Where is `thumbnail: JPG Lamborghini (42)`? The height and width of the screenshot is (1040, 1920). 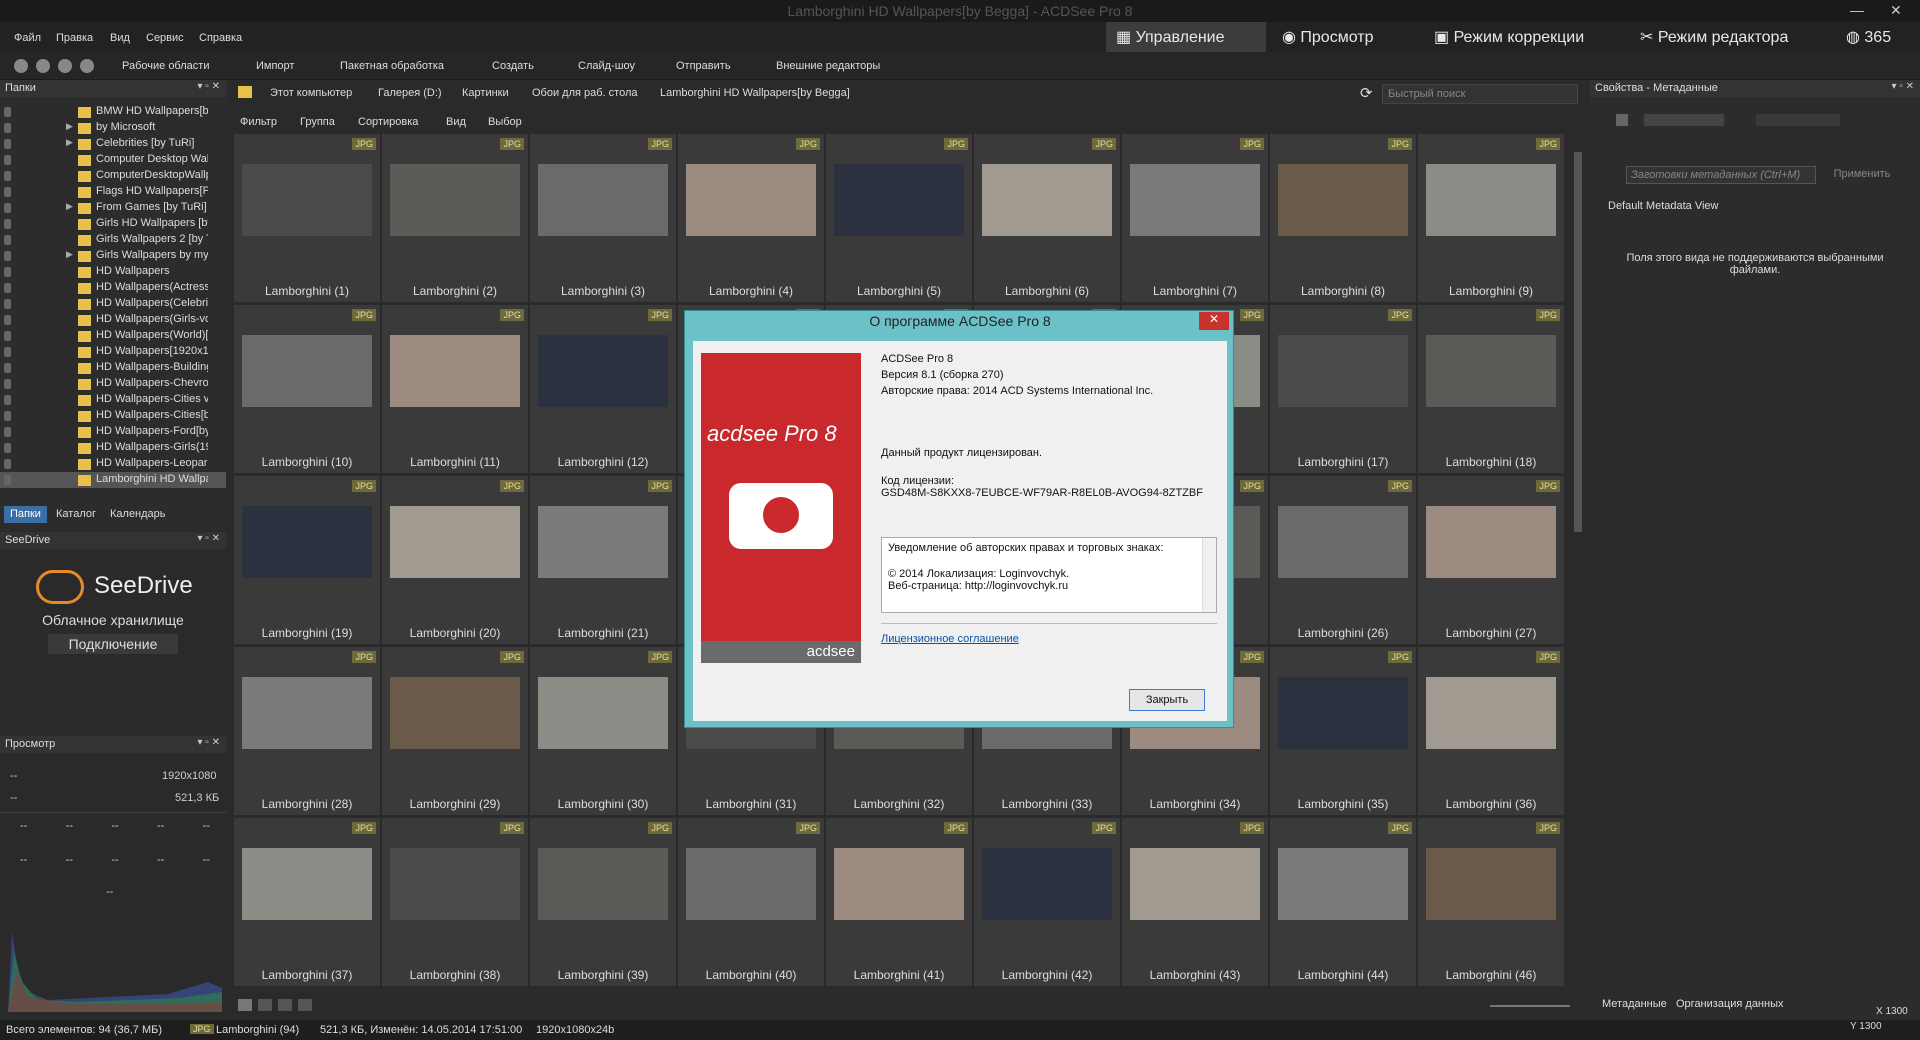 thumbnail: JPG Lamborghini (42) is located at coordinates (1047, 902).